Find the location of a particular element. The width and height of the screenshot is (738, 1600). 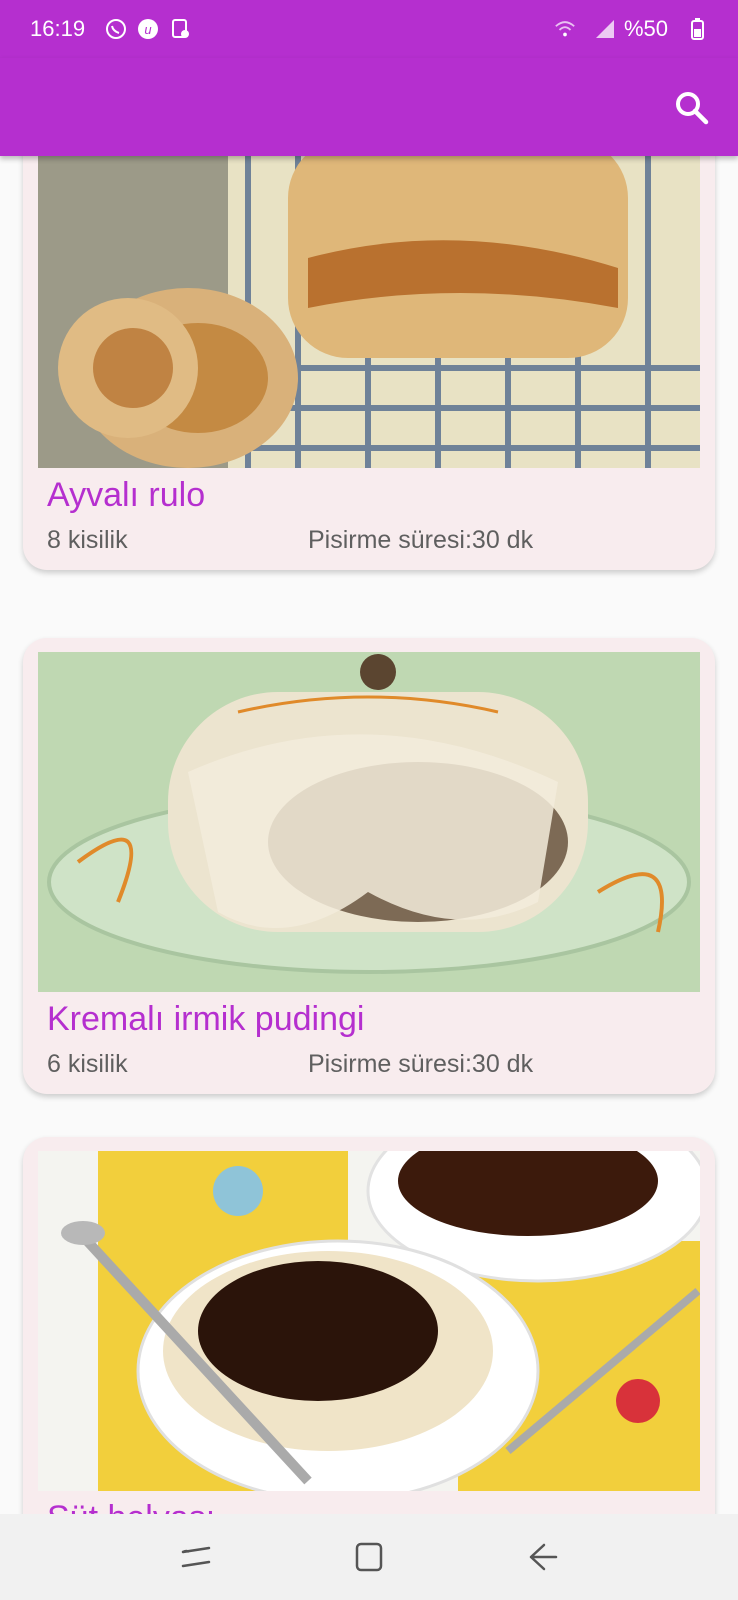

app-bar is located at coordinates (369, 107).